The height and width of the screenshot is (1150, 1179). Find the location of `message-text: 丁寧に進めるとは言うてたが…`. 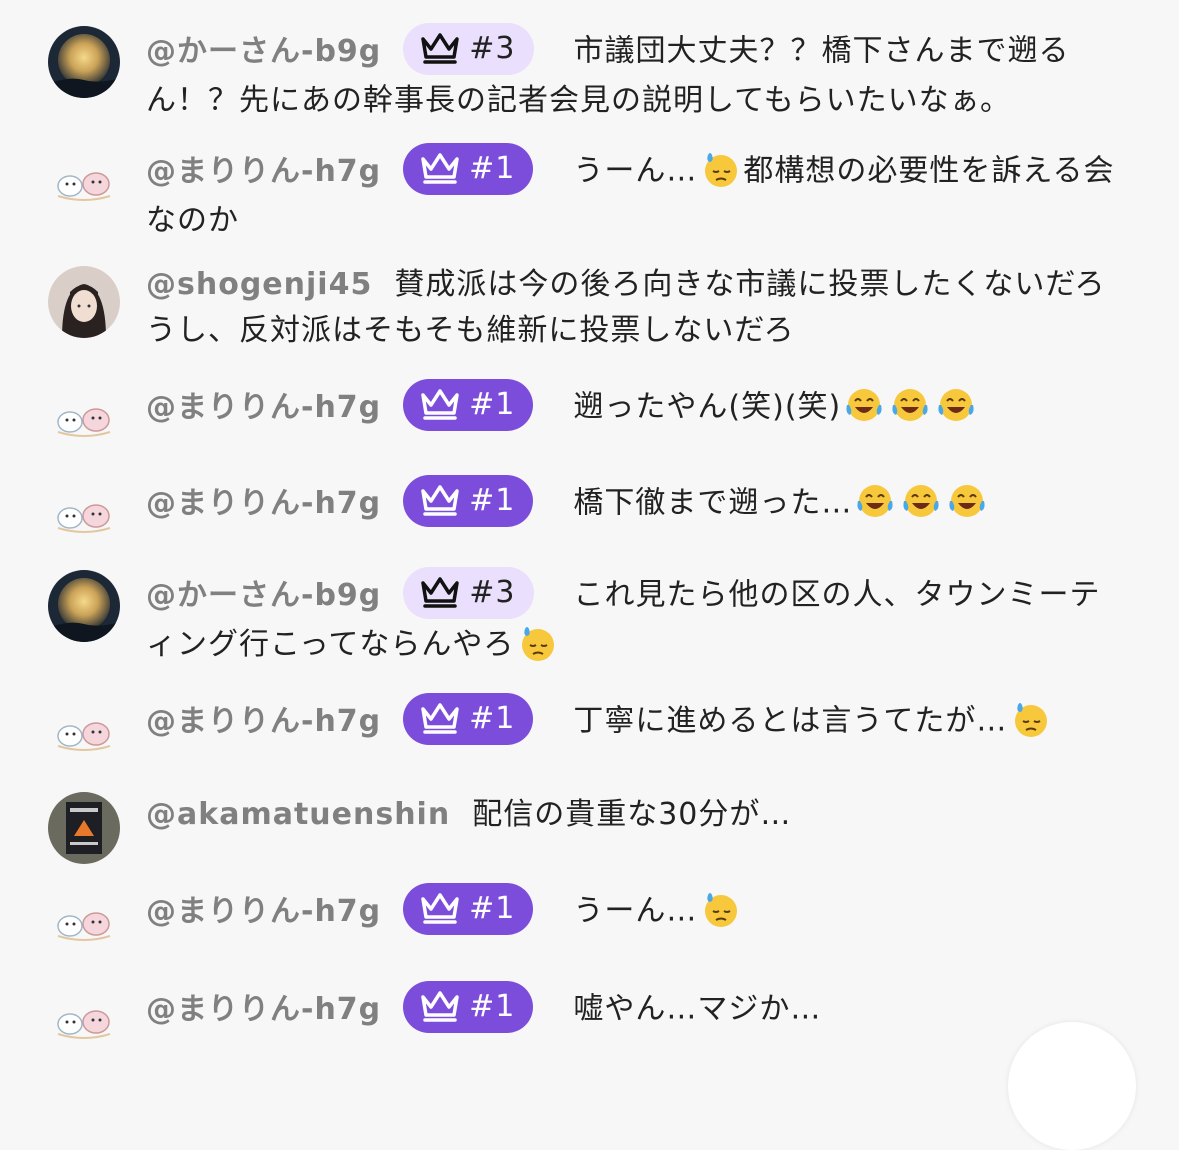

message-text: 丁寧に進めるとは言うてたが… is located at coordinates (790, 721).